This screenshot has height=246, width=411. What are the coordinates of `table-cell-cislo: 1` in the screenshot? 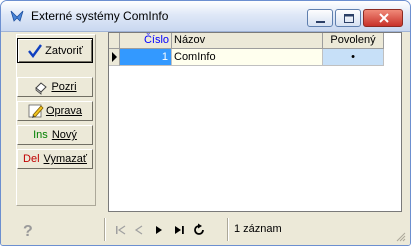 It's located at (146, 57).